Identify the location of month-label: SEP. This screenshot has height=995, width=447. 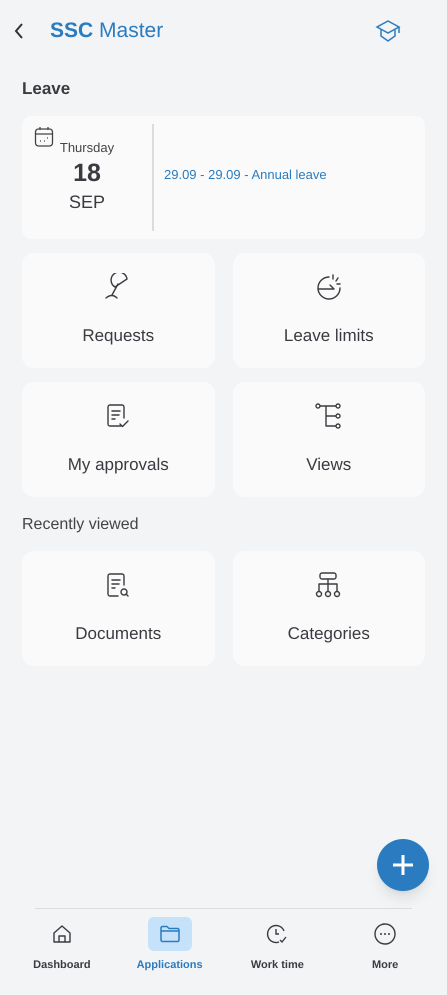
(87, 202).